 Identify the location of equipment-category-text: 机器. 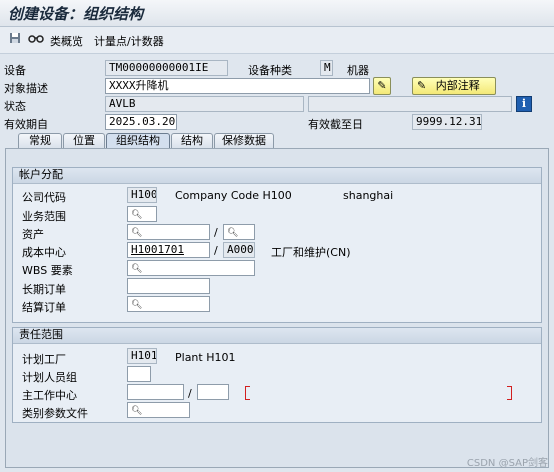
(358, 70).